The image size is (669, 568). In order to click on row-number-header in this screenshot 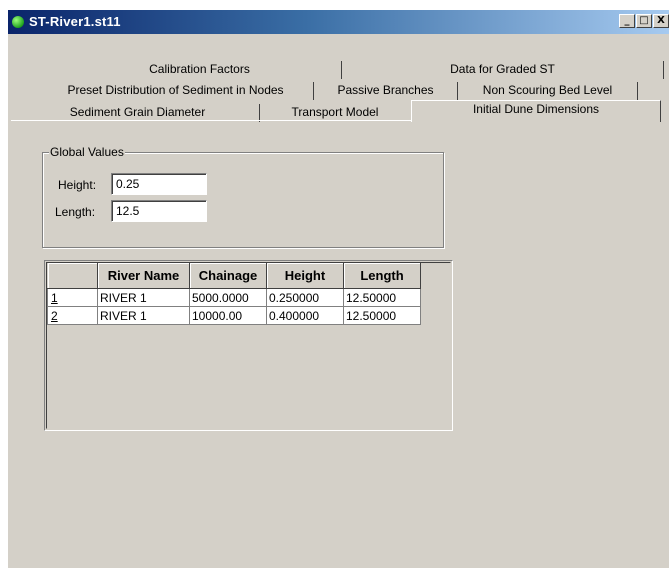, I will do `click(72, 276)`.